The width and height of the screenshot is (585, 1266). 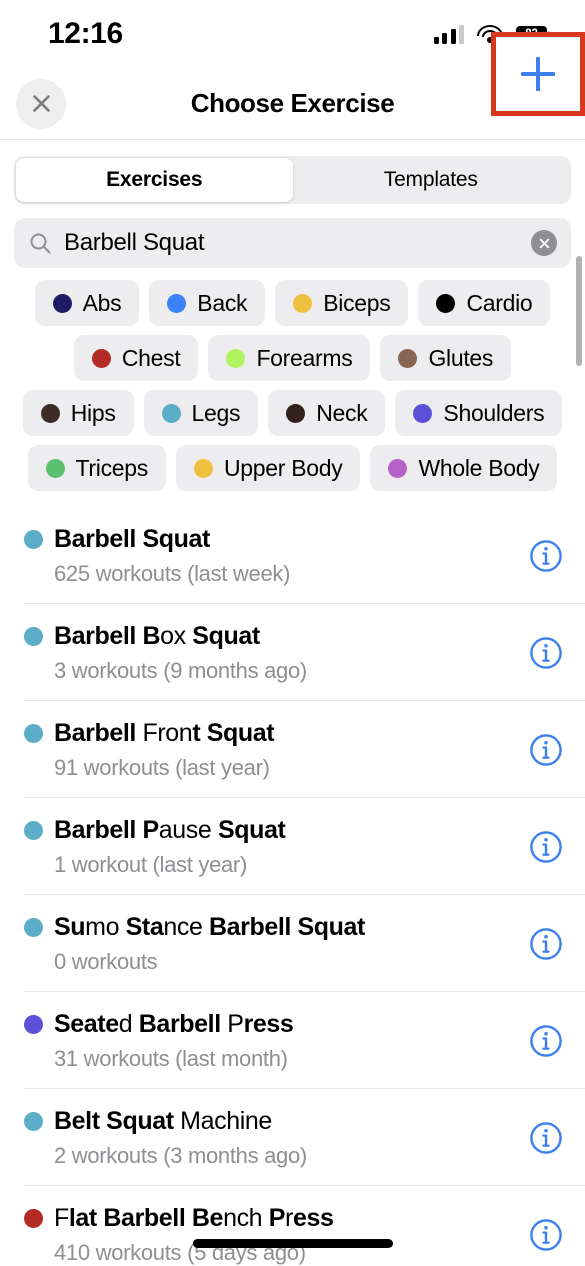 I want to click on exercise-title-row: Flat Barbell Bench Press, so click(x=276, y=1218).